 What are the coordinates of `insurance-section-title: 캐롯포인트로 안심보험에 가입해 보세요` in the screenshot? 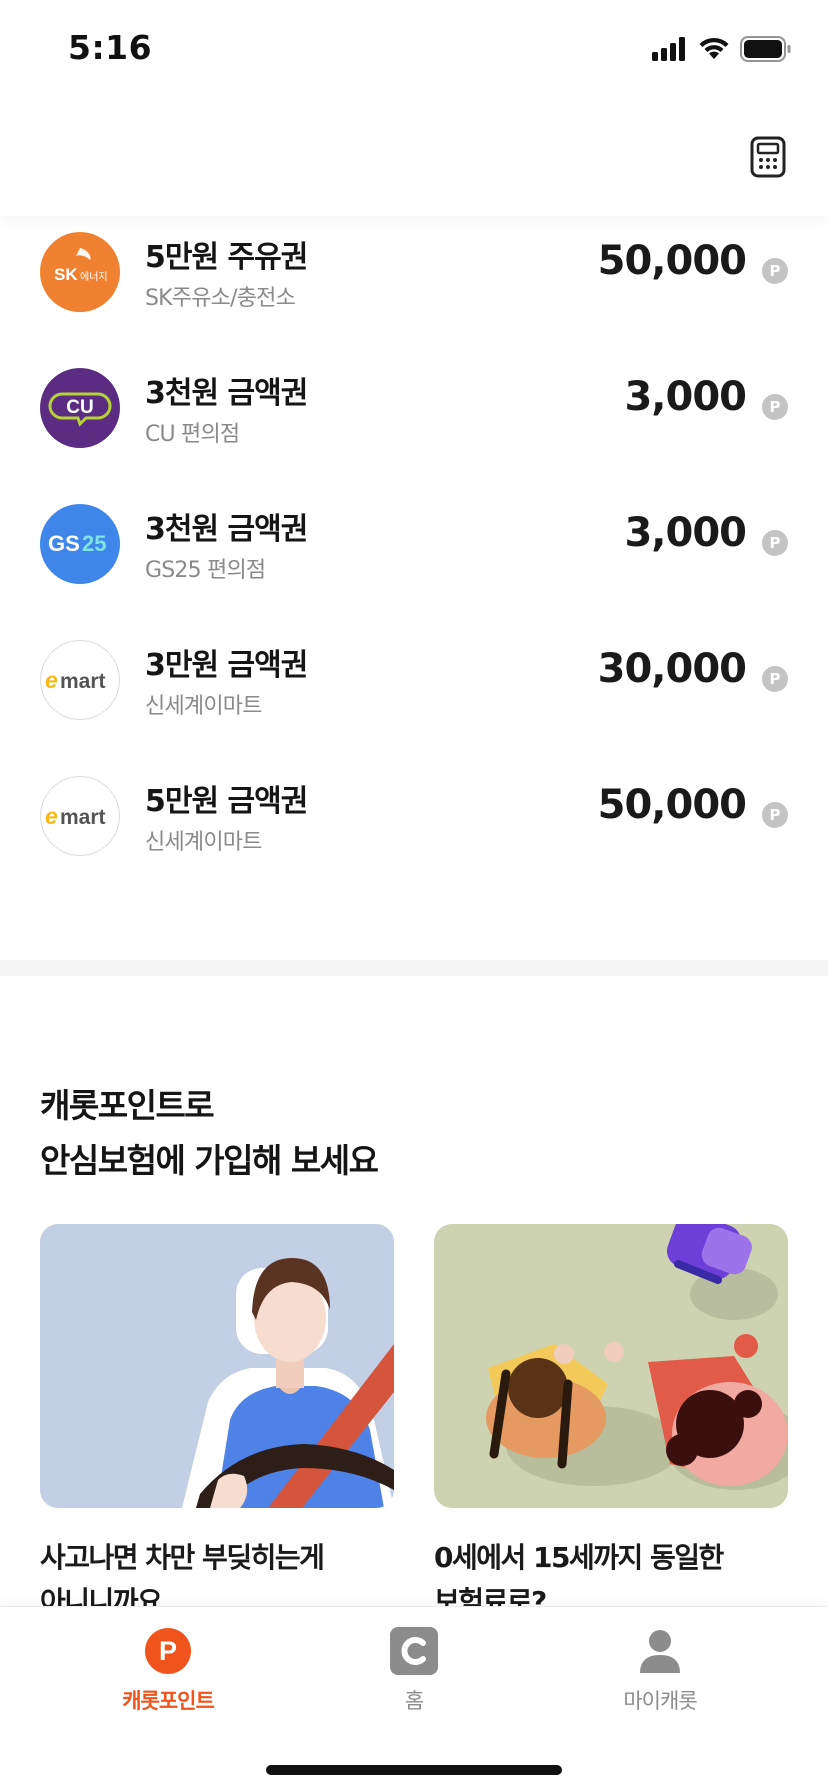 It's located at (209, 1133).